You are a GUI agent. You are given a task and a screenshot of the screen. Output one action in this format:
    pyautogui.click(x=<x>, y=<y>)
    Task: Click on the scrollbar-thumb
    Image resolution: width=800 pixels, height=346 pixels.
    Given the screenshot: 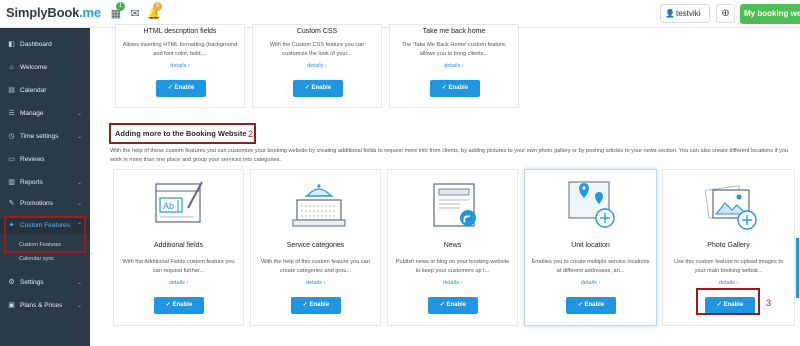 What is the action you would take?
    pyautogui.click(x=797, y=268)
    